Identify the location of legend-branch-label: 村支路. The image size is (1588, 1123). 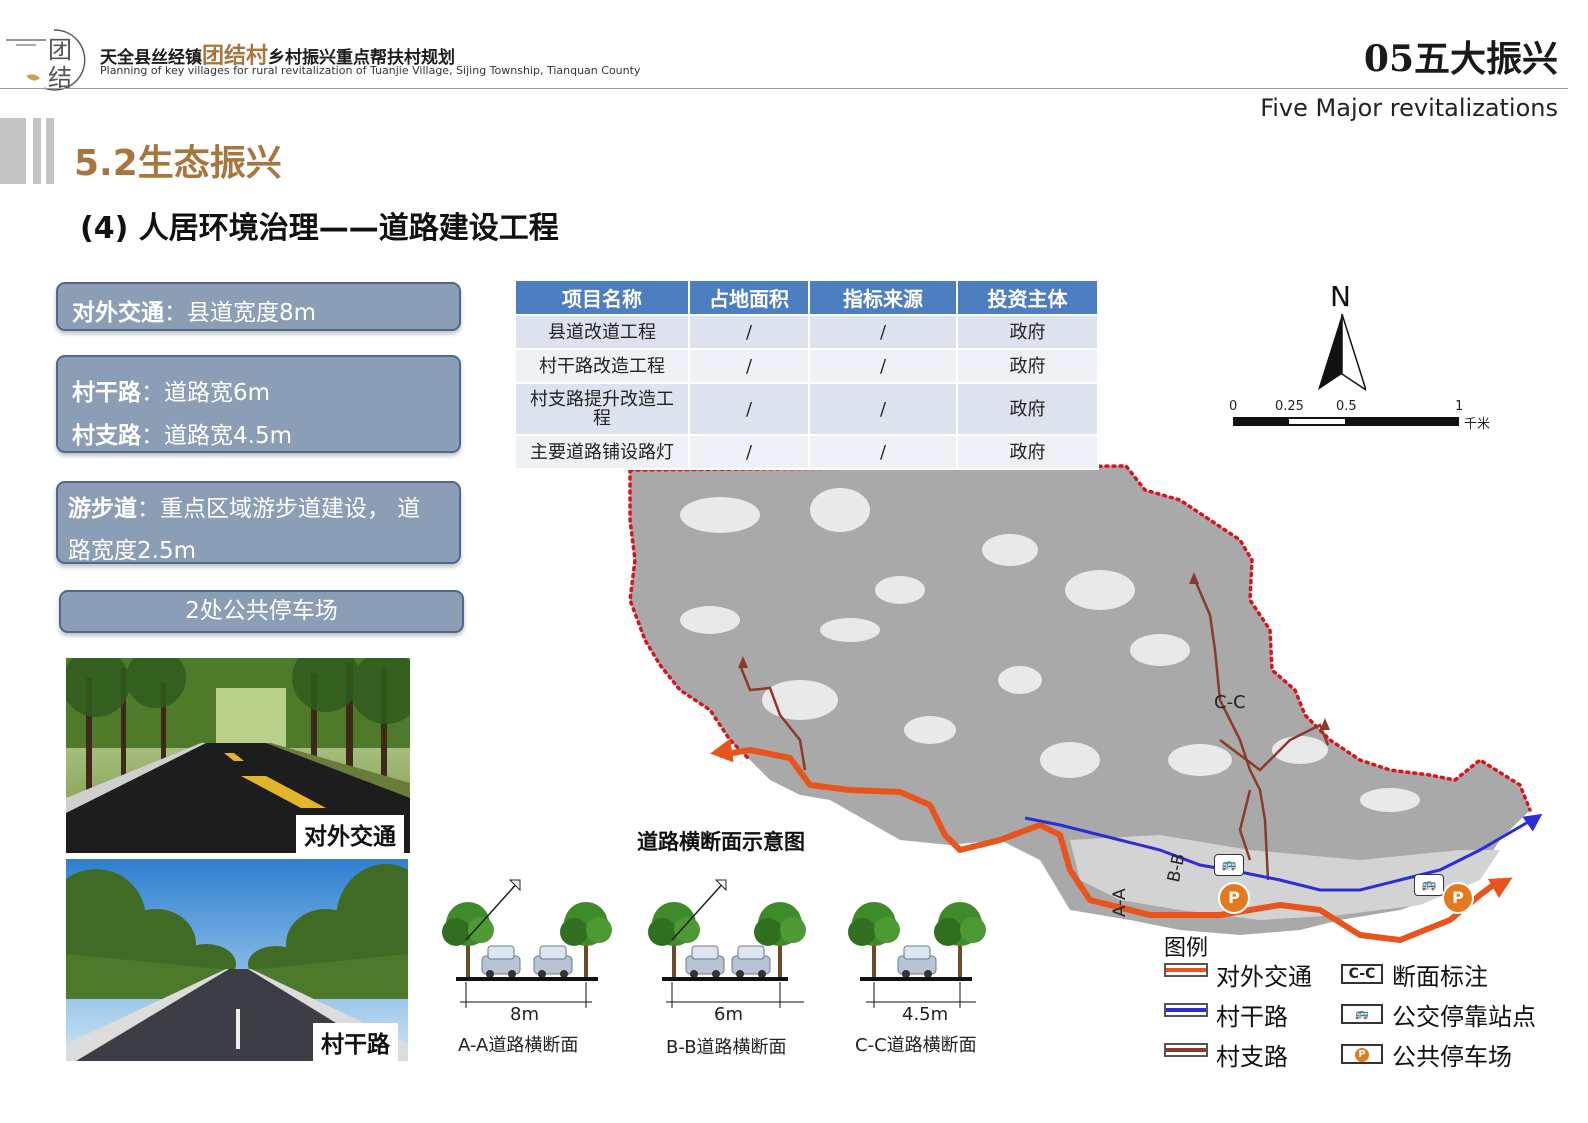
(1252, 1057).